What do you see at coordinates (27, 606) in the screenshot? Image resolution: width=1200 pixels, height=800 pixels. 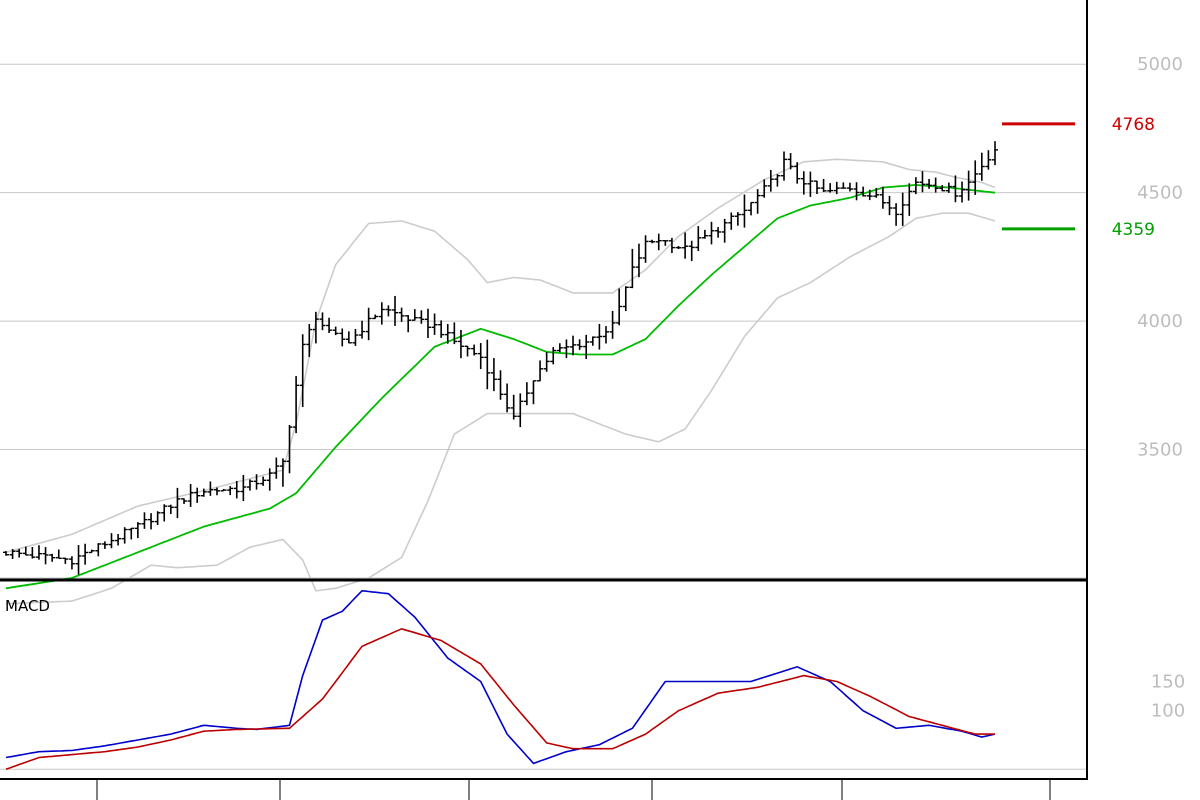 I see `macd-title: MACD` at bounding box center [27, 606].